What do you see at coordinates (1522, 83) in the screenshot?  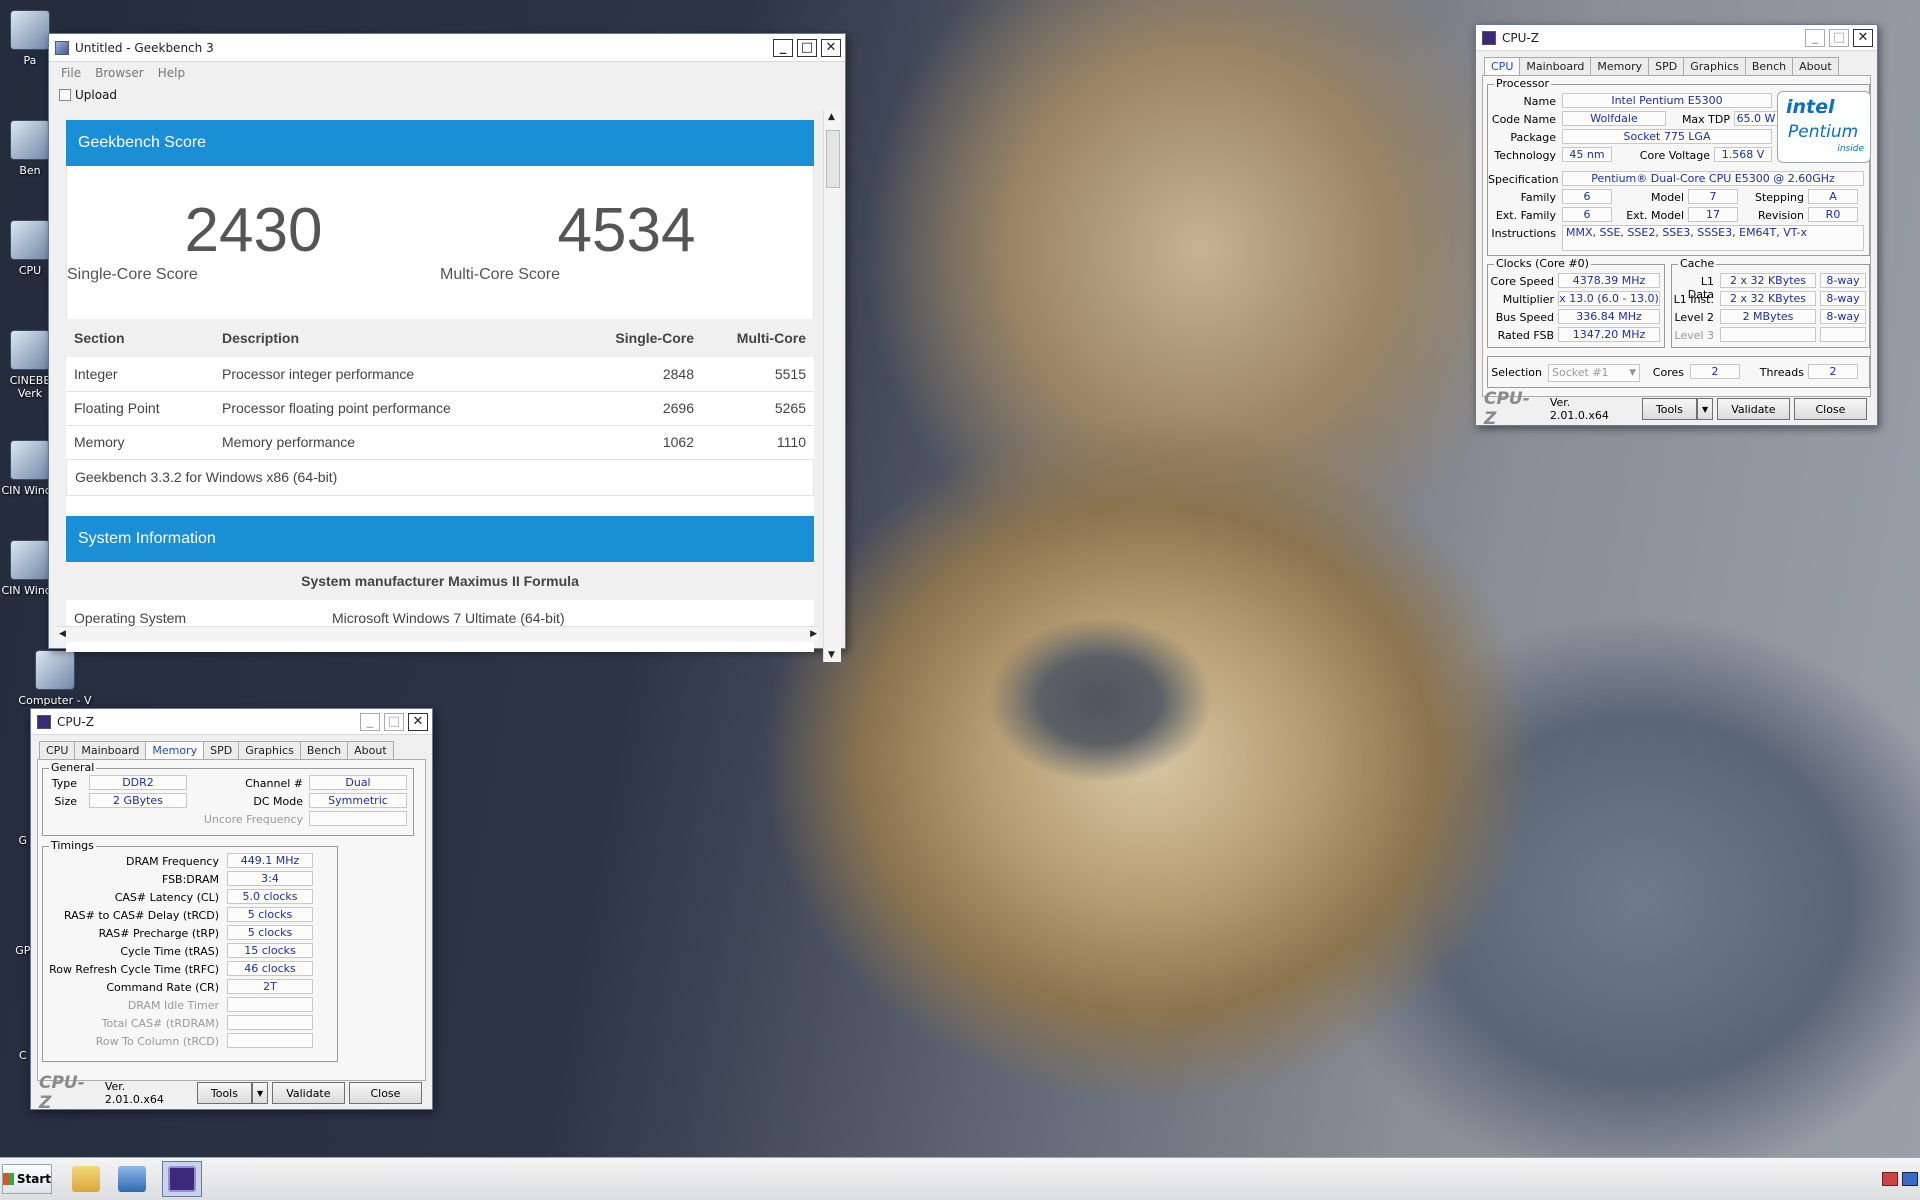 I see `processor-group-title: Processor` at bounding box center [1522, 83].